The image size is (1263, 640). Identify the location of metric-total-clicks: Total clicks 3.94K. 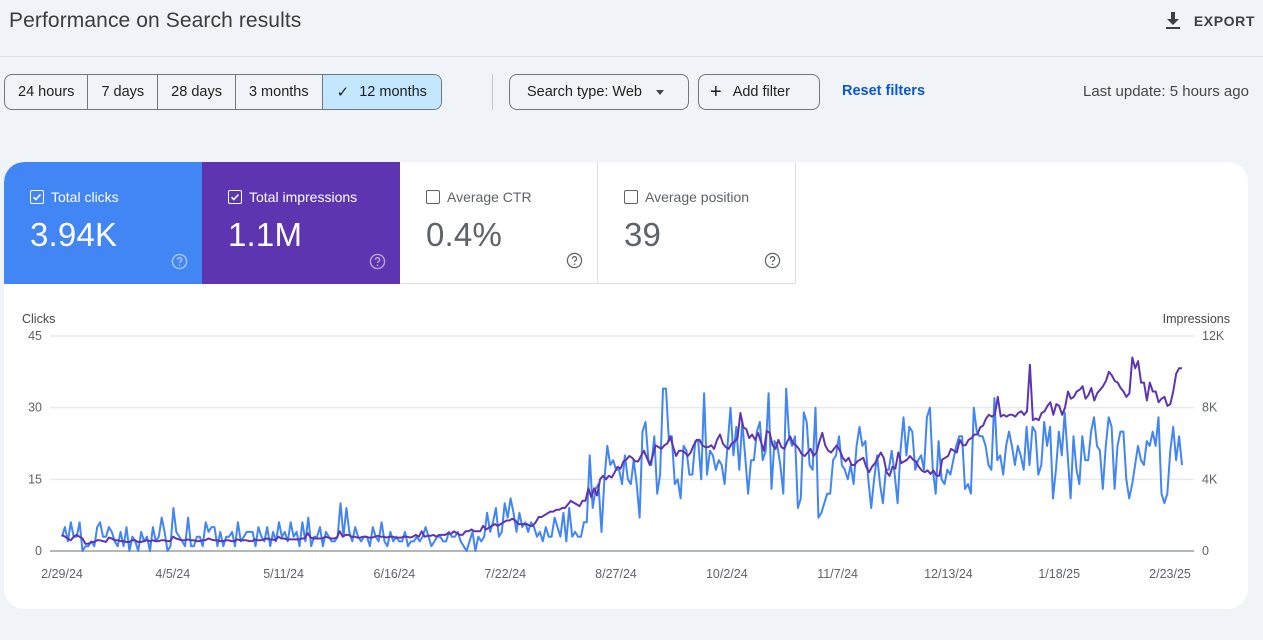
(103, 223).